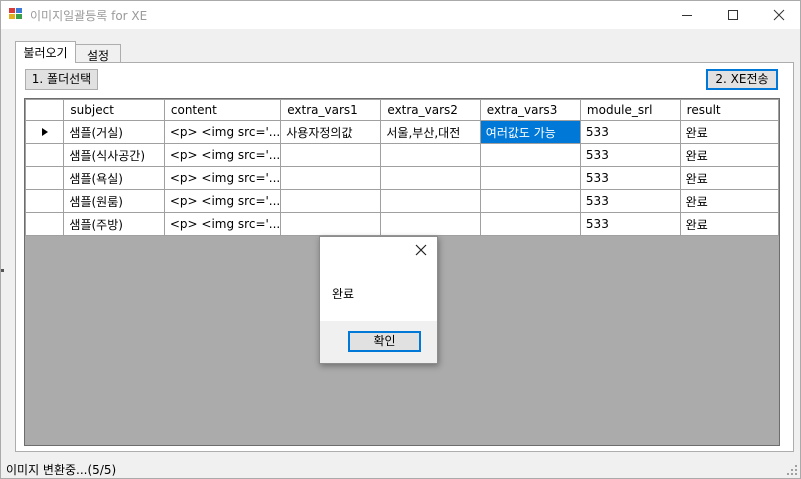  I want to click on select-folder-button: 1. 폴더선택, so click(61, 79).